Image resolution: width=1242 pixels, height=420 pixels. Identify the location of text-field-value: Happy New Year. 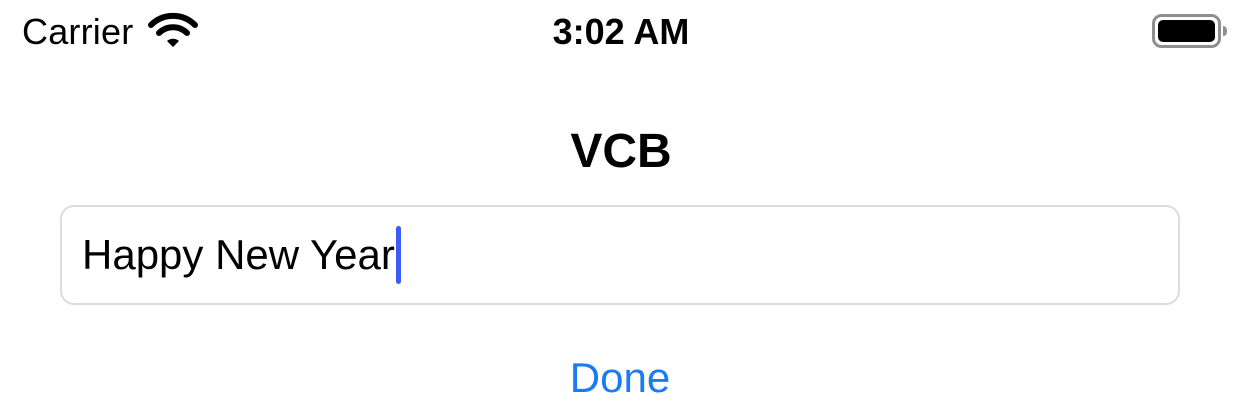
(238, 254).